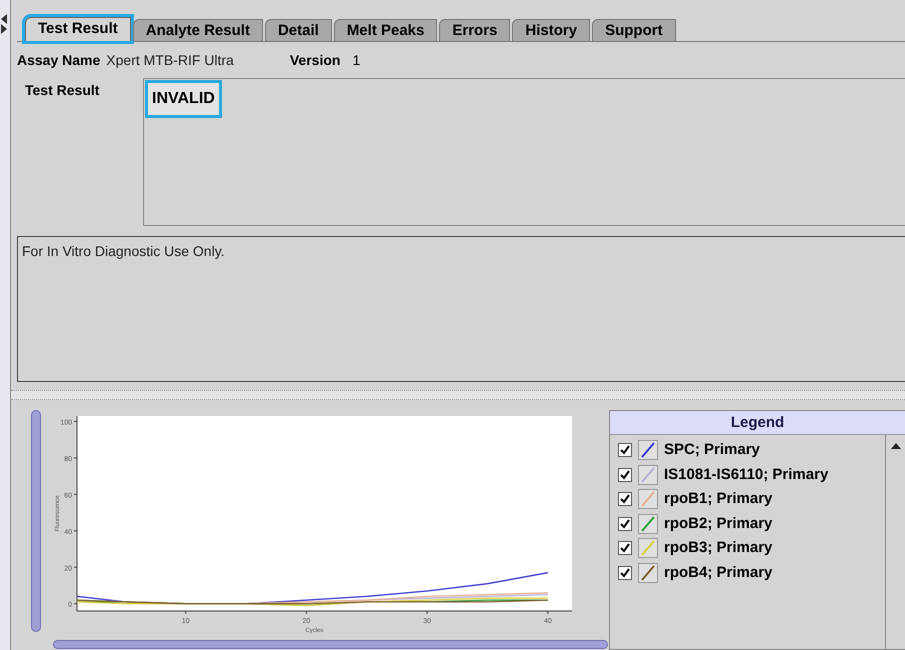 This screenshot has width=905, height=650. I want to click on tab: Test Result, so click(78, 29).